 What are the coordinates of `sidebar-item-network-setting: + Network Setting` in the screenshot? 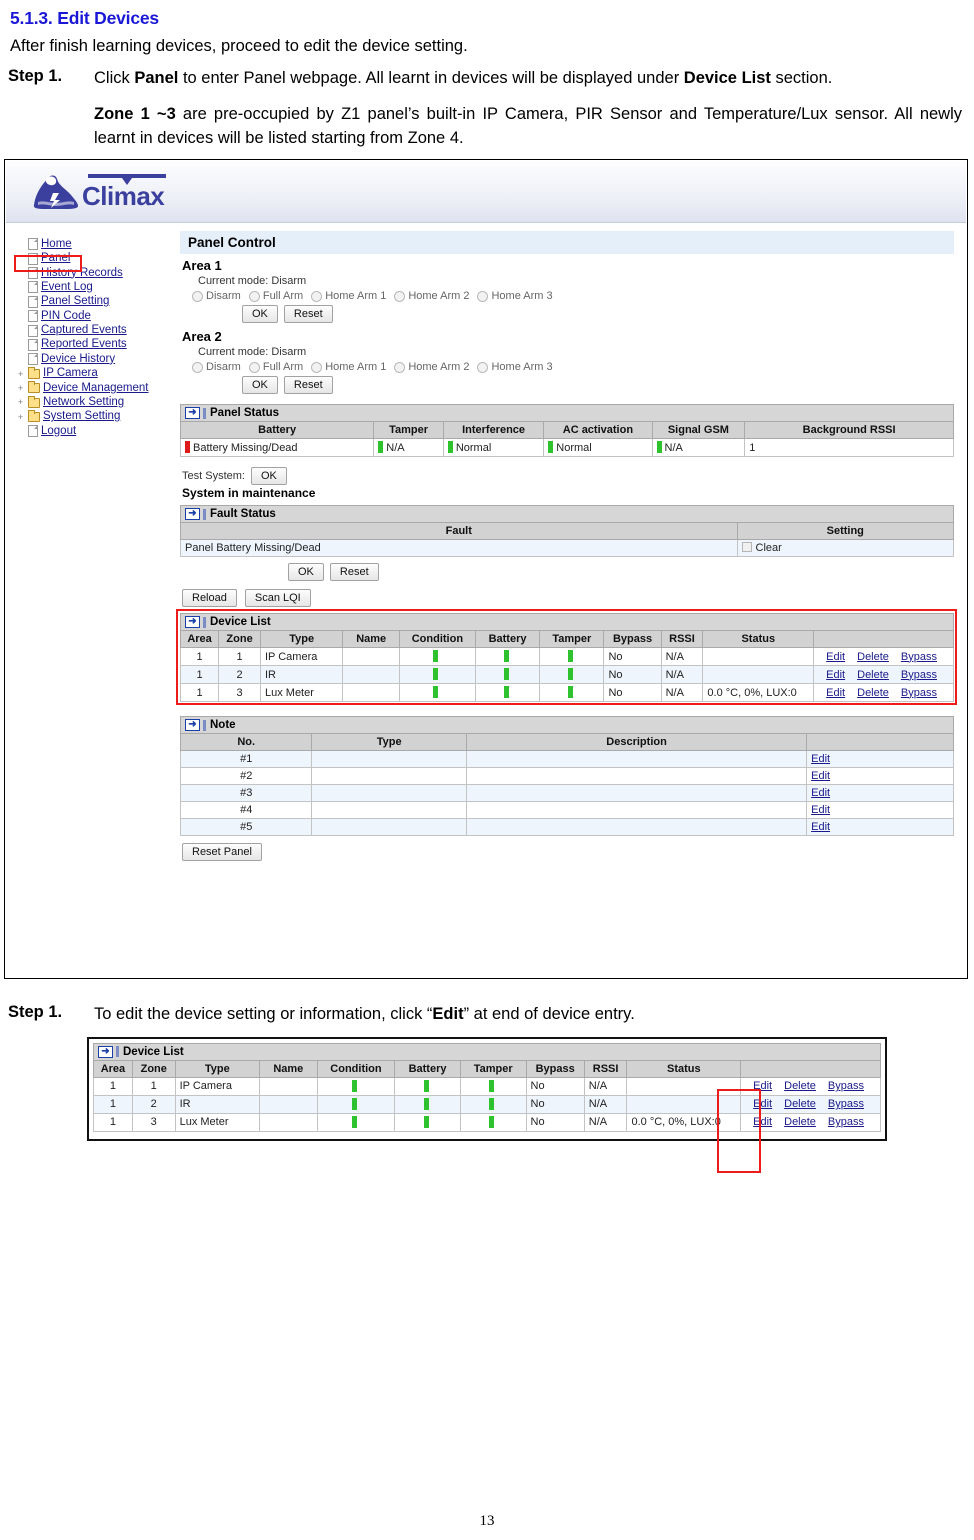 It's located at (95, 402).